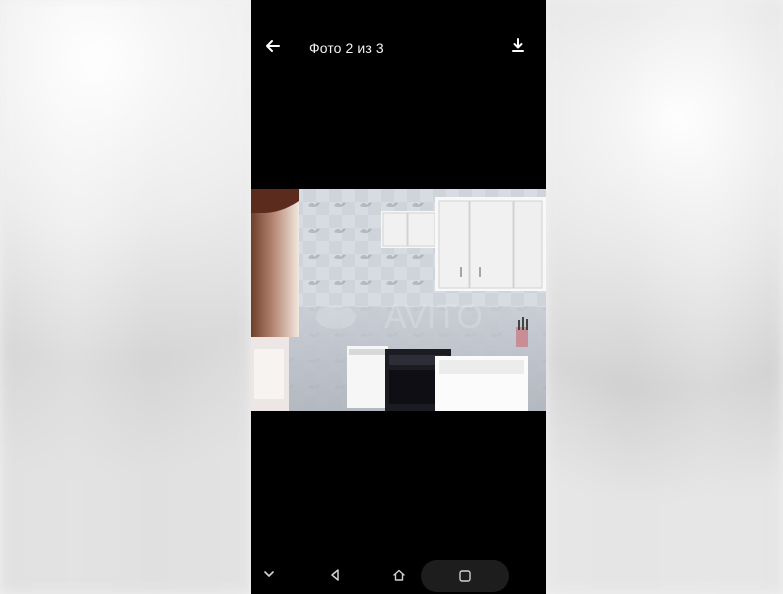  I want to click on arrow-left-icon, so click(273, 46).